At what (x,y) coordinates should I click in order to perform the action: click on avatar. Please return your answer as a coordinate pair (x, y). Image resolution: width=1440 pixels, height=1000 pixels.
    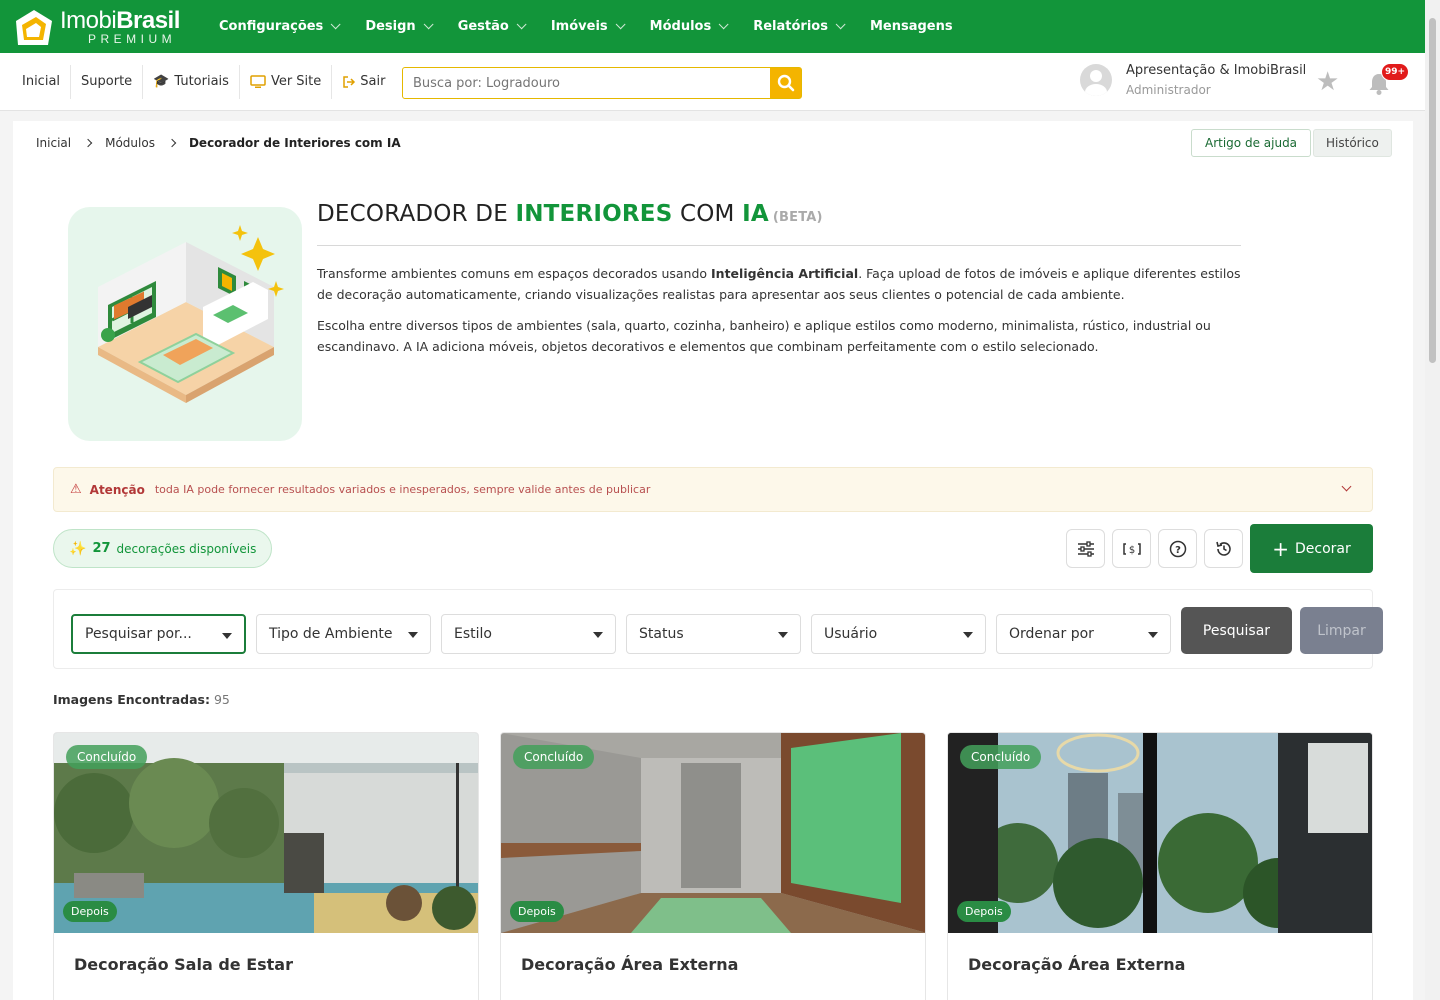
    Looking at the image, I should click on (1096, 80).